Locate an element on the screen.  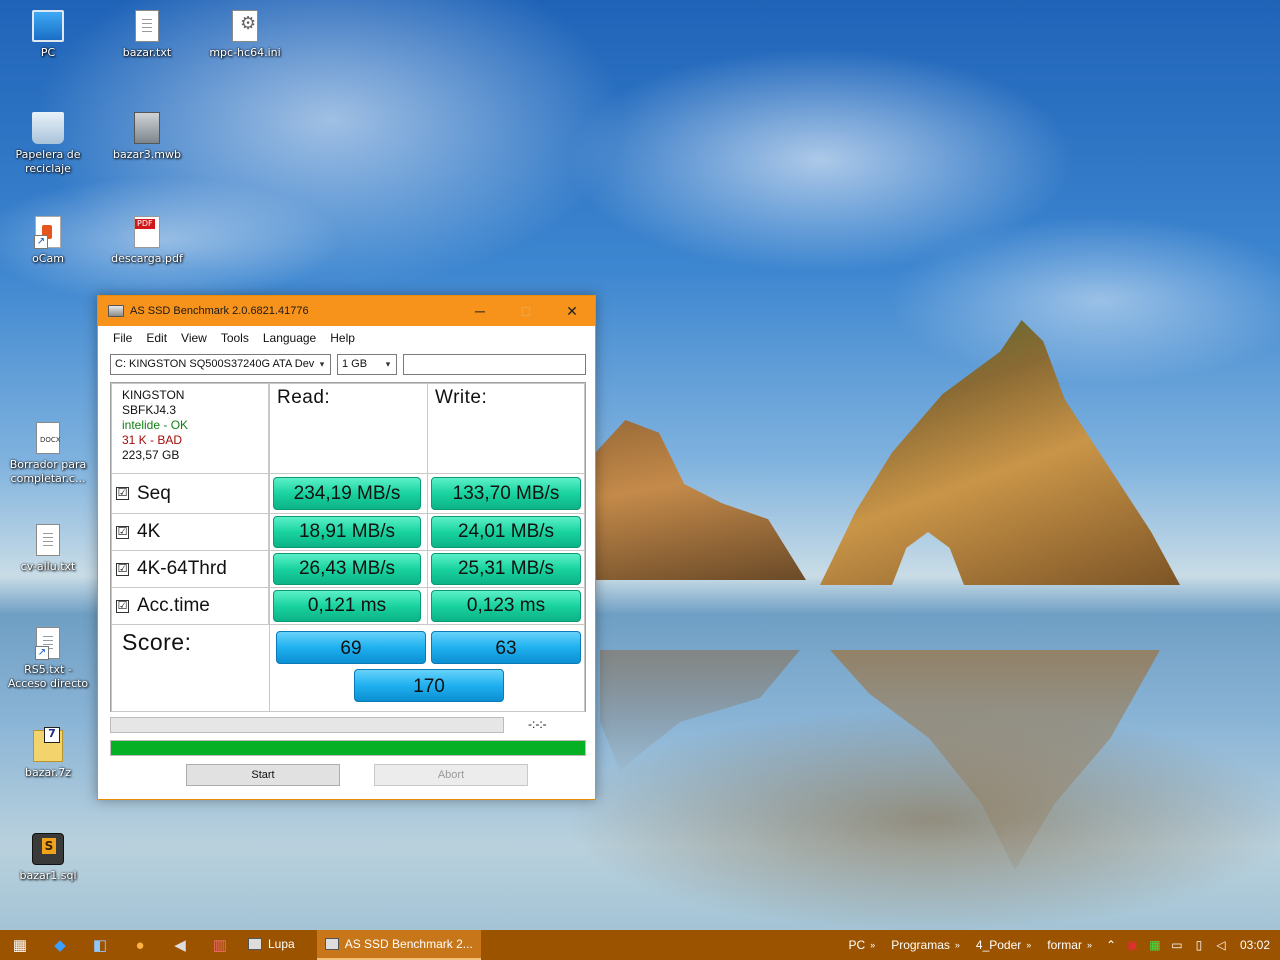
alignment-status: 31 K - BAD is located at coordinates (152, 440).